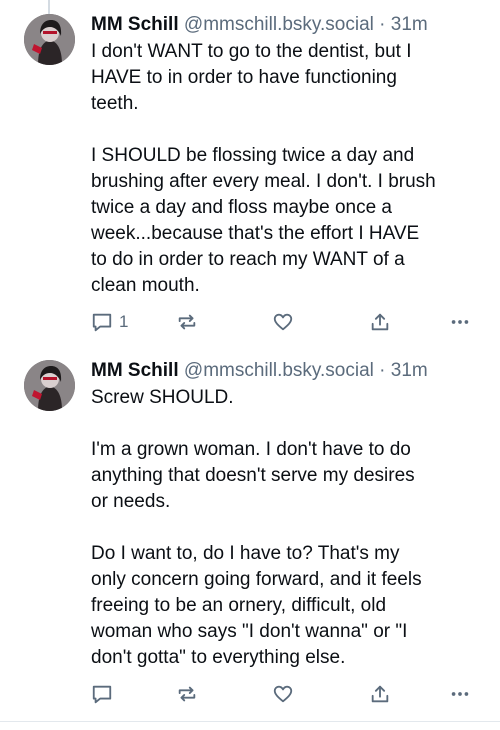 The width and height of the screenshot is (500, 730). What do you see at coordinates (250, 721) in the screenshot?
I see `post-divider` at bounding box center [250, 721].